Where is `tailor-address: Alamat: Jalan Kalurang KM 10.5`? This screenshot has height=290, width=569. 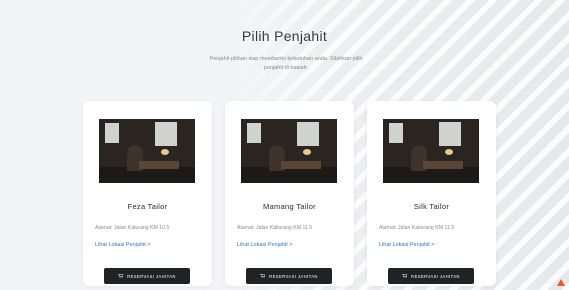 tailor-address: Alamat: Jalan Kalurang KM 10.5 is located at coordinates (132, 228).